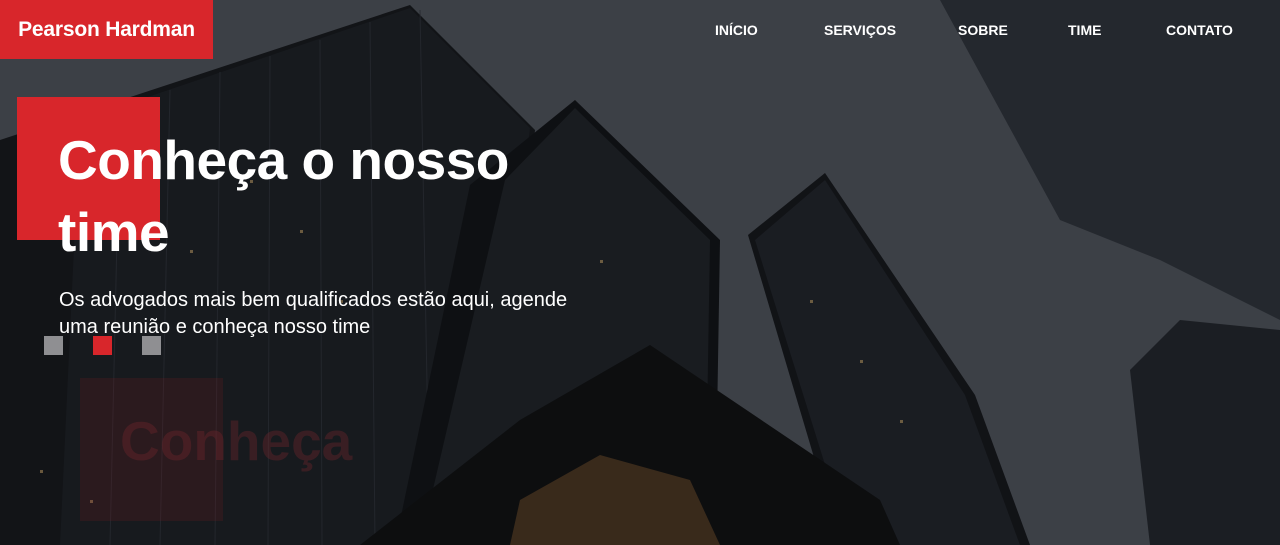 The height and width of the screenshot is (545, 1280). What do you see at coordinates (106, 29) in the screenshot?
I see `brand-logo: Pearson Hardman` at bounding box center [106, 29].